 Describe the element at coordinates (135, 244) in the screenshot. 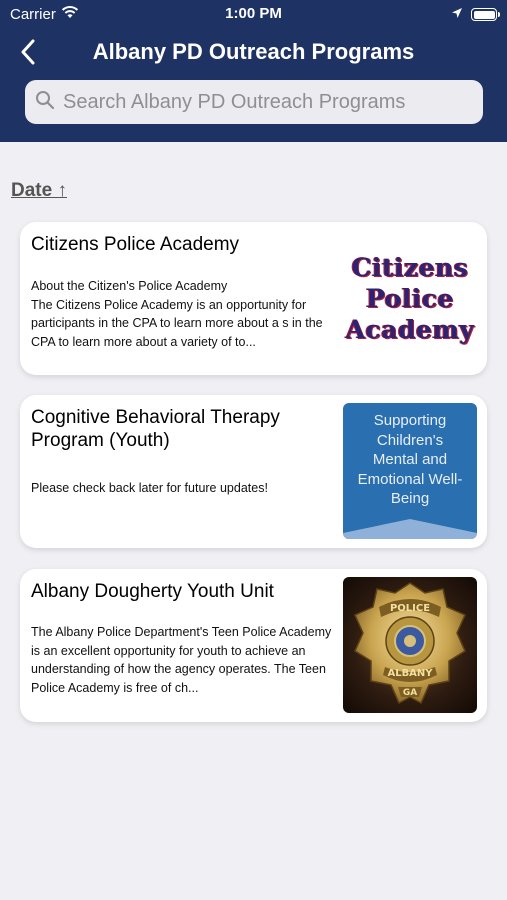

I see `program-title: Citizens Police Academy` at that location.